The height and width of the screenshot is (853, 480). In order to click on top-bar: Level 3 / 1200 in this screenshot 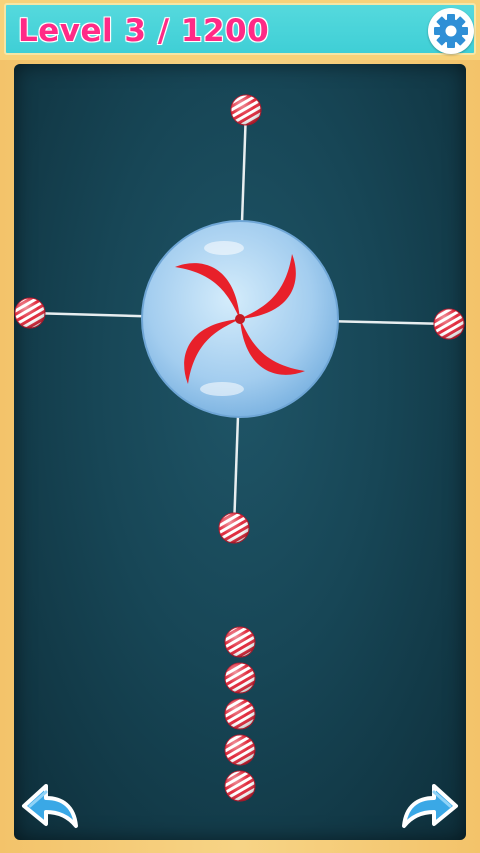, I will do `click(240, 30)`.